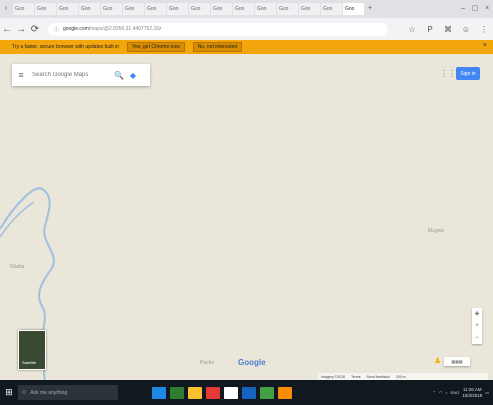  What do you see at coordinates (484, 29) in the screenshot?
I see `browser-menu-icon: ⋮` at bounding box center [484, 29].